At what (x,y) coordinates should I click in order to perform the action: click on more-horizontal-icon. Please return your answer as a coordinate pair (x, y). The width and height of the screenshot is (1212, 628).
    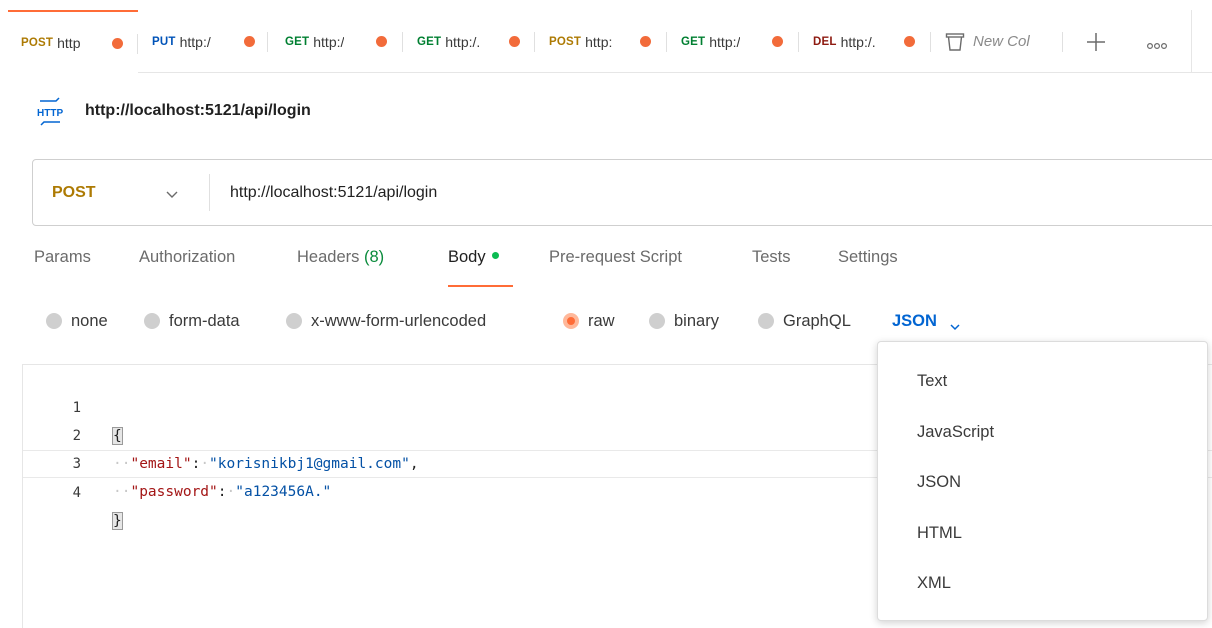
    Looking at the image, I should click on (1158, 44).